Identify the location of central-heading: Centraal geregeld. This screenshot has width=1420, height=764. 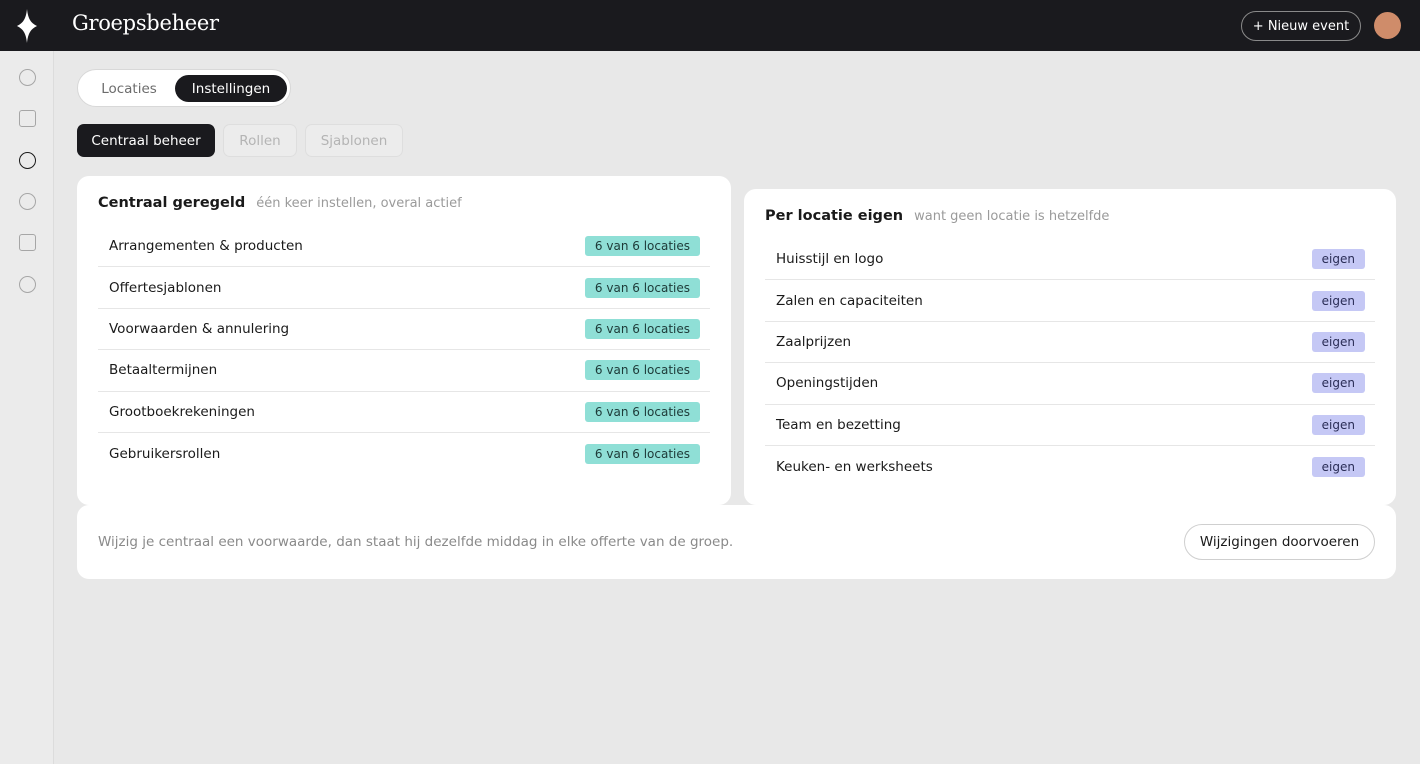
(172, 203).